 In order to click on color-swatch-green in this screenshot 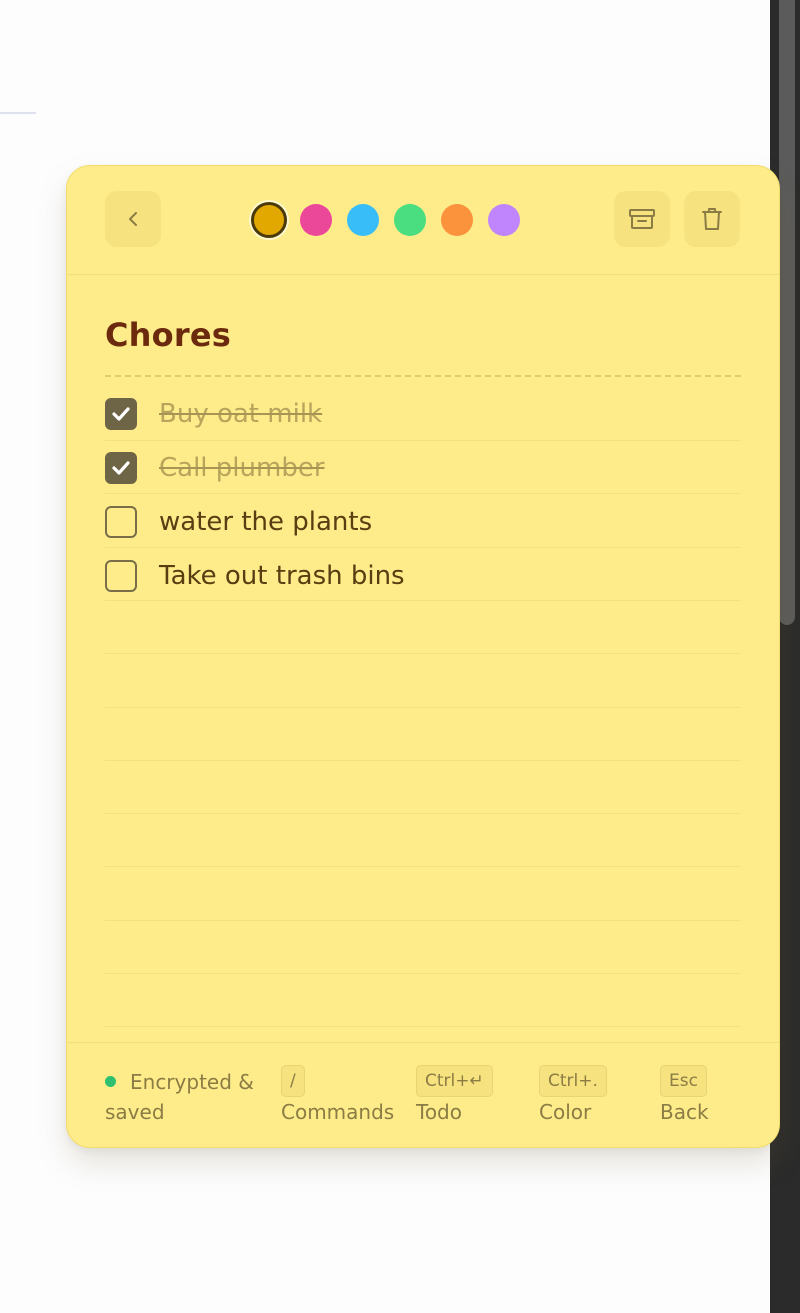, I will do `click(410, 220)`.